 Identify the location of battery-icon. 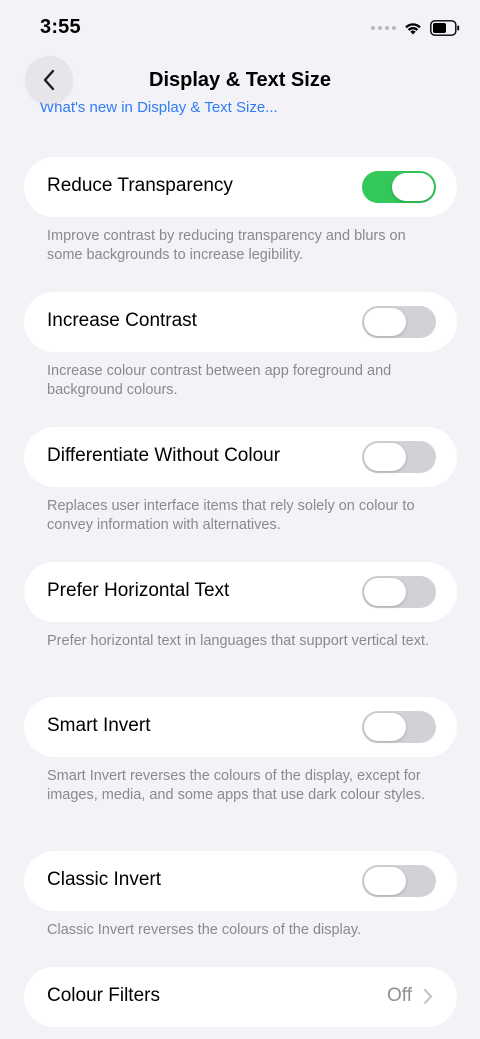
(445, 28).